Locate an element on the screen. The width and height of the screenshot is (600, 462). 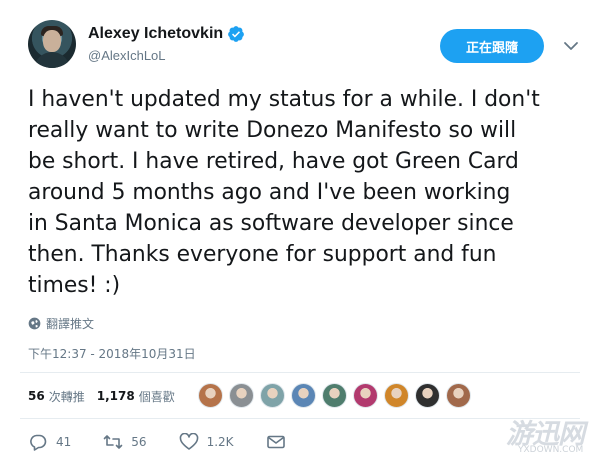
chevron-down-icon is located at coordinates (571, 46).